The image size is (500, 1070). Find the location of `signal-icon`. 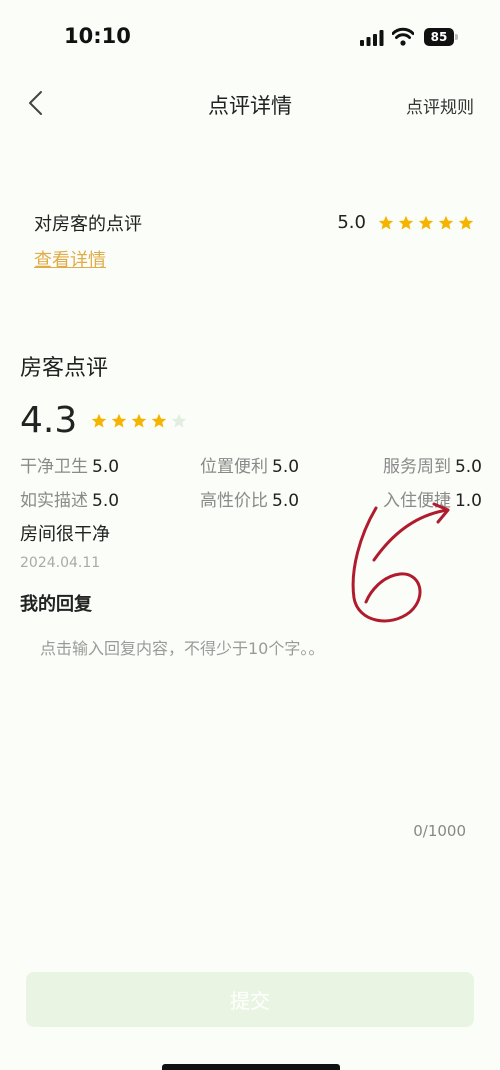

signal-icon is located at coordinates (372, 38).